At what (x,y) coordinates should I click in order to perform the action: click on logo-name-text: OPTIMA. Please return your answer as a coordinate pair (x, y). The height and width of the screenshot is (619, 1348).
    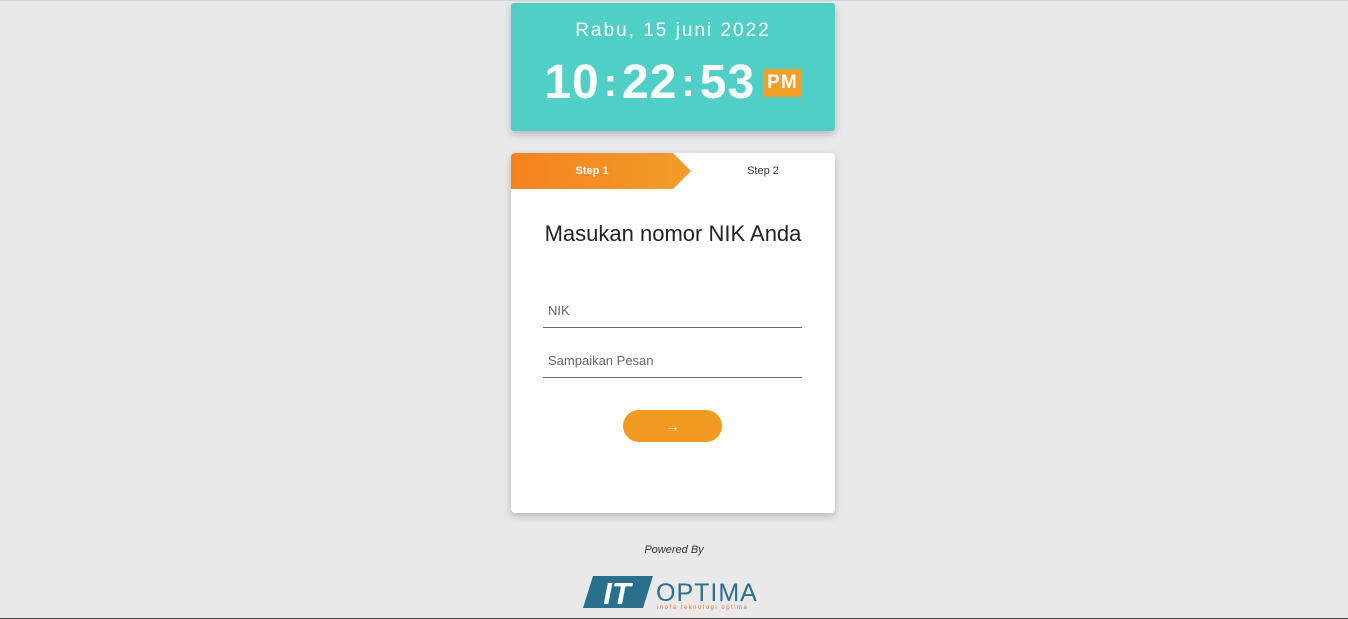
    Looking at the image, I should click on (707, 593).